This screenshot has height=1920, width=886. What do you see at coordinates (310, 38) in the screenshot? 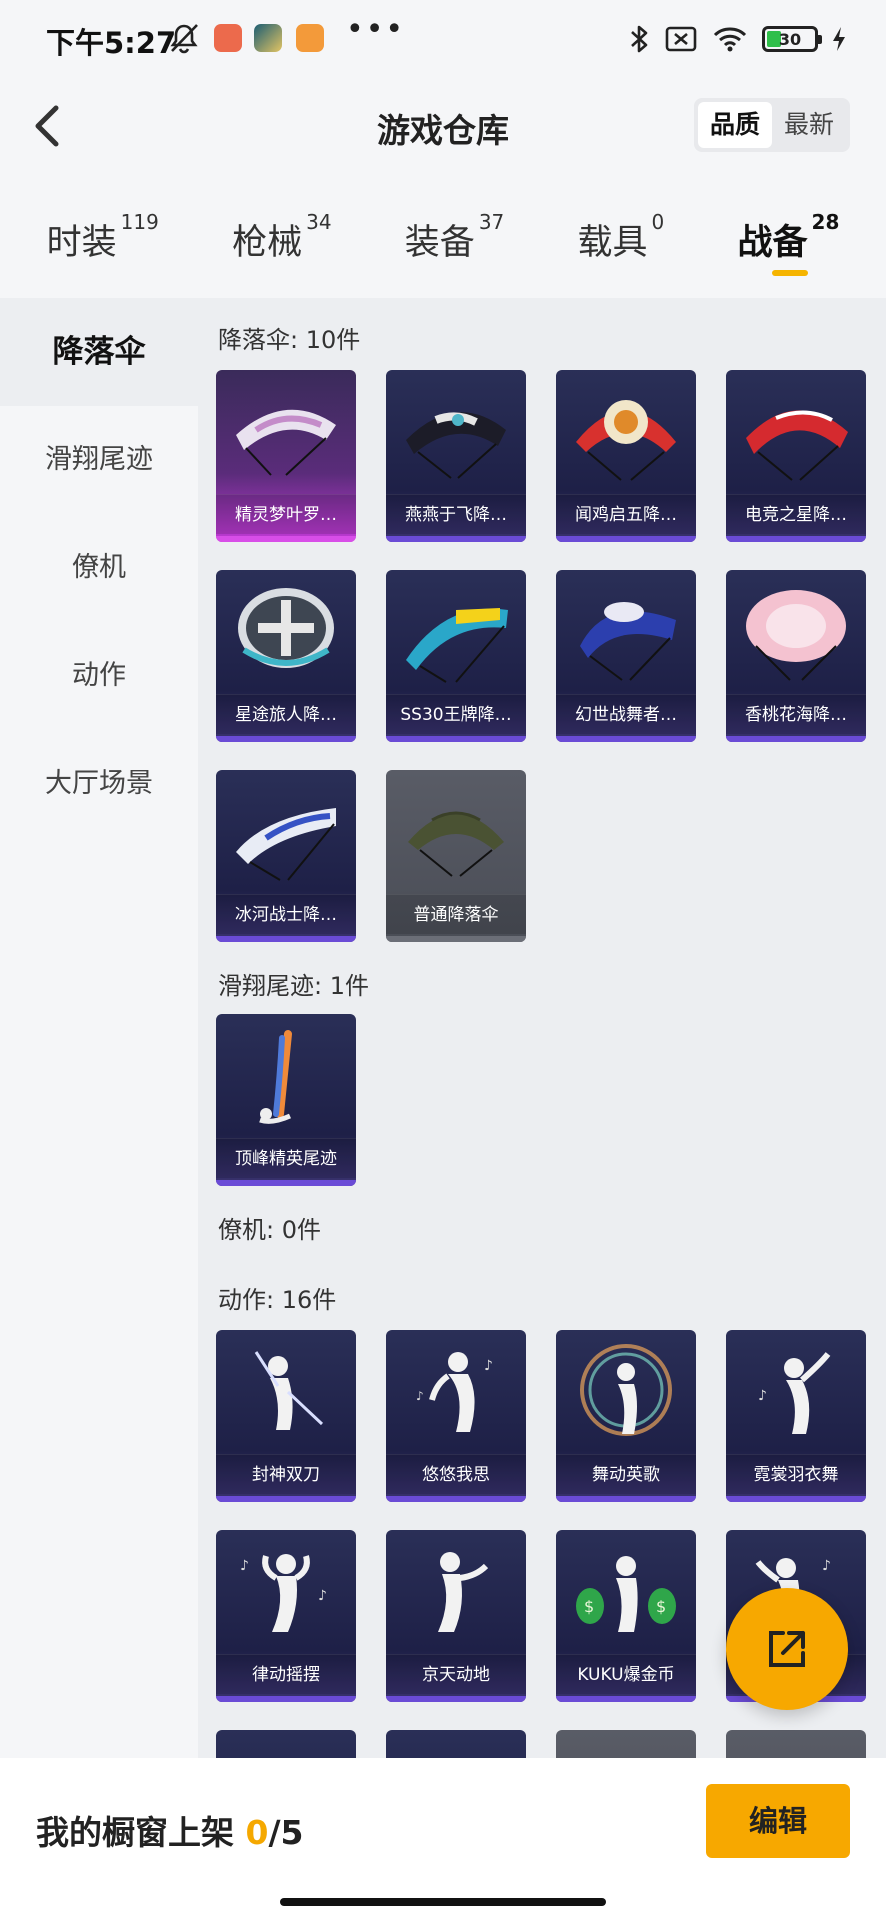
I see `notification-shop-icon` at bounding box center [310, 38].